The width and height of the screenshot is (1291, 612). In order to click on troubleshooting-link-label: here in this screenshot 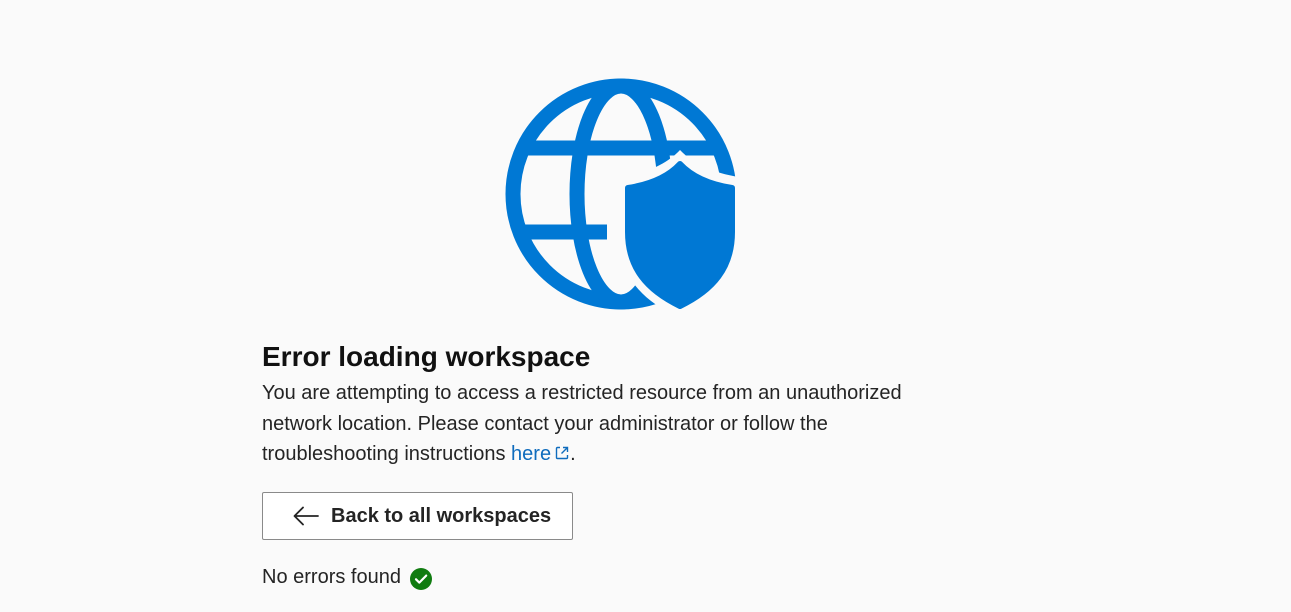, I will do `click(531, 454)`.